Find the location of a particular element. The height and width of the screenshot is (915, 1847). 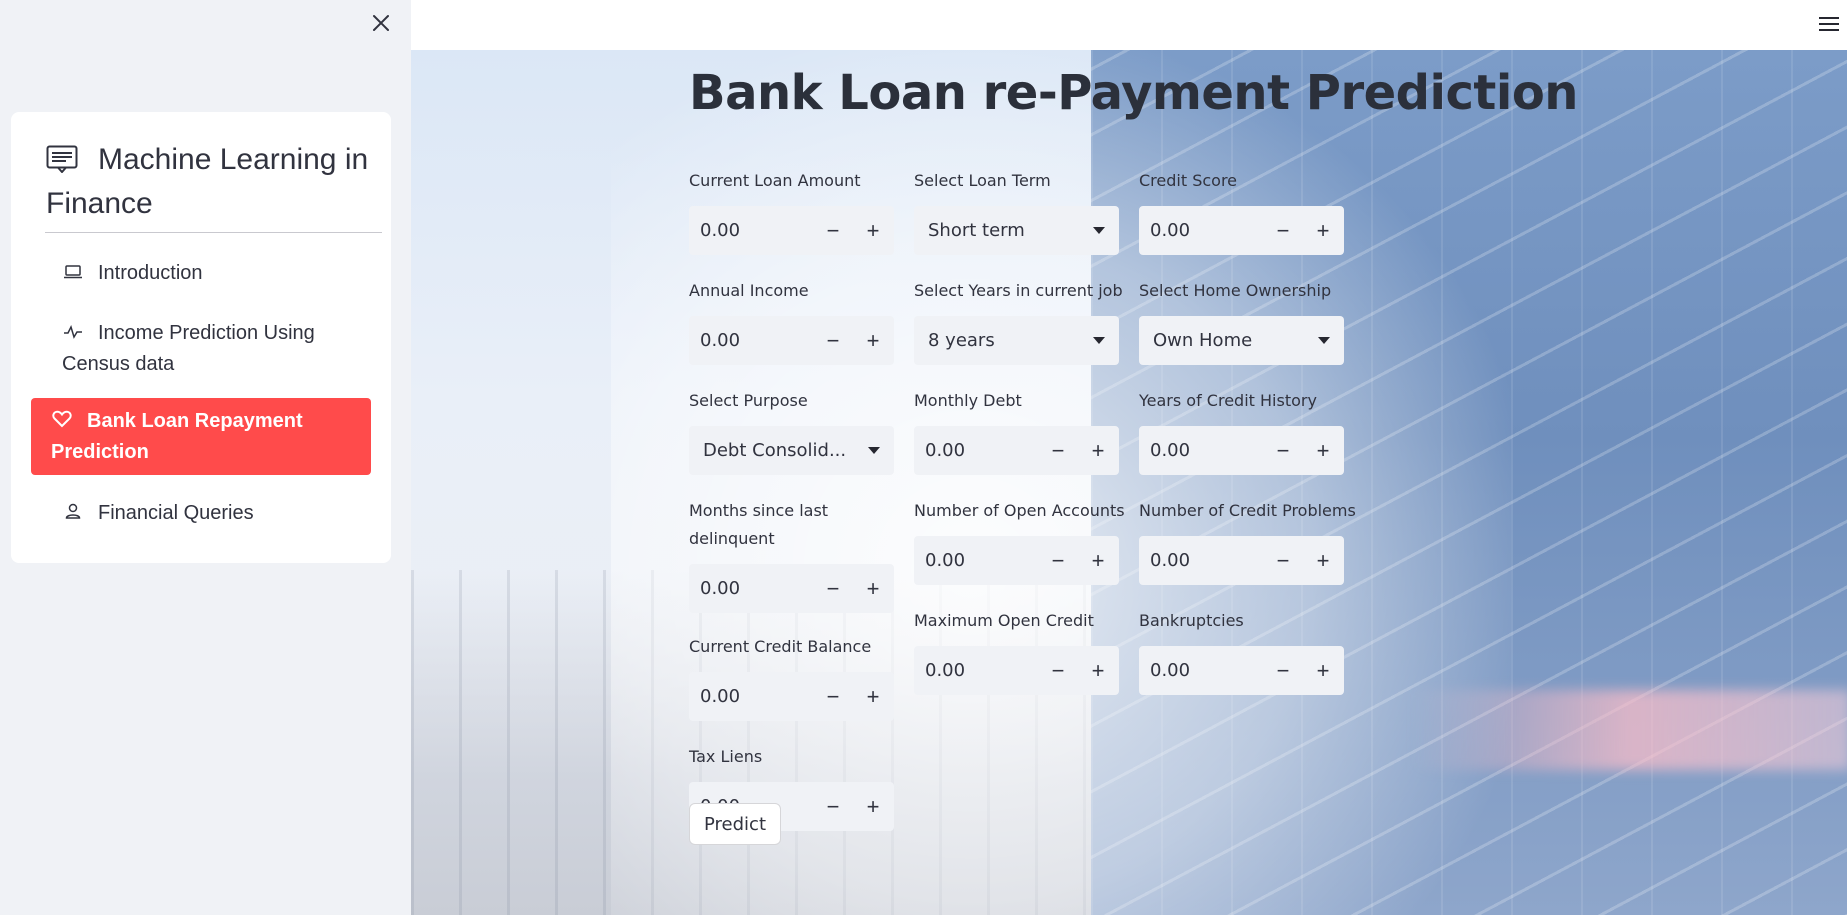

close-icon is located at coordinates (381, 23).